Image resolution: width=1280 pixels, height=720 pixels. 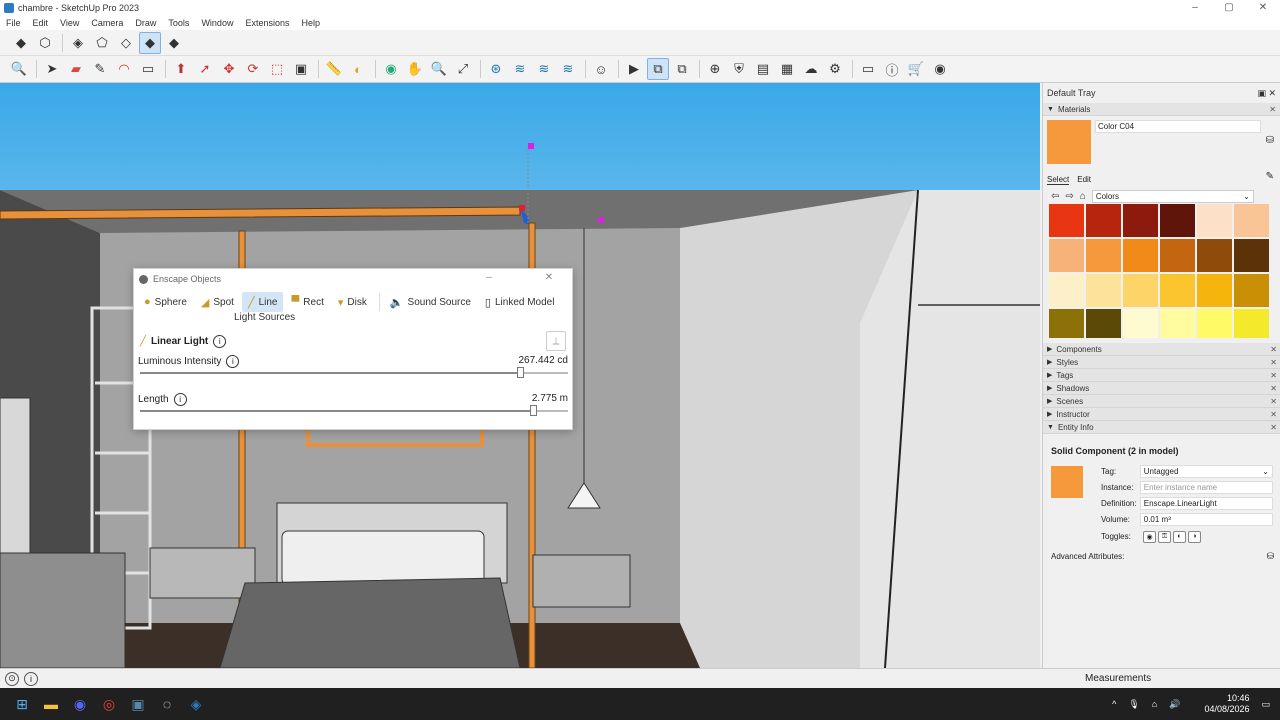 I want to click on menu-camera: Camera, so click(x=107, y=23).